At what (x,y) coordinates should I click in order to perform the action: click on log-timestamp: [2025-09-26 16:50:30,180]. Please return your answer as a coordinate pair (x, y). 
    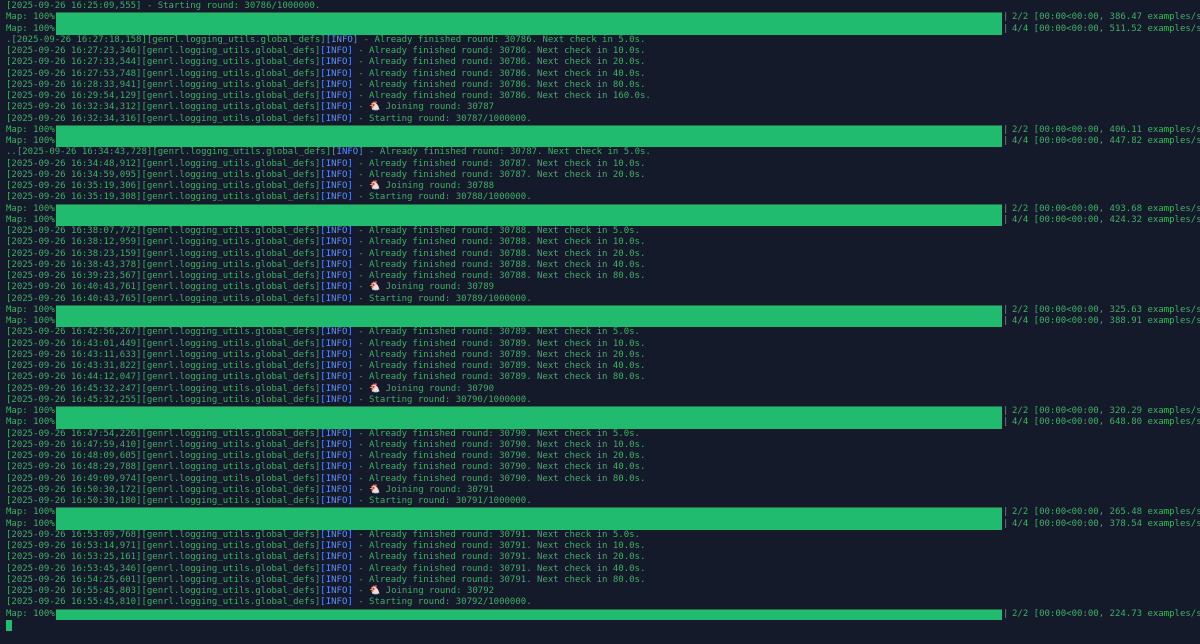
    Looking at the image, I should click on (74, 501).